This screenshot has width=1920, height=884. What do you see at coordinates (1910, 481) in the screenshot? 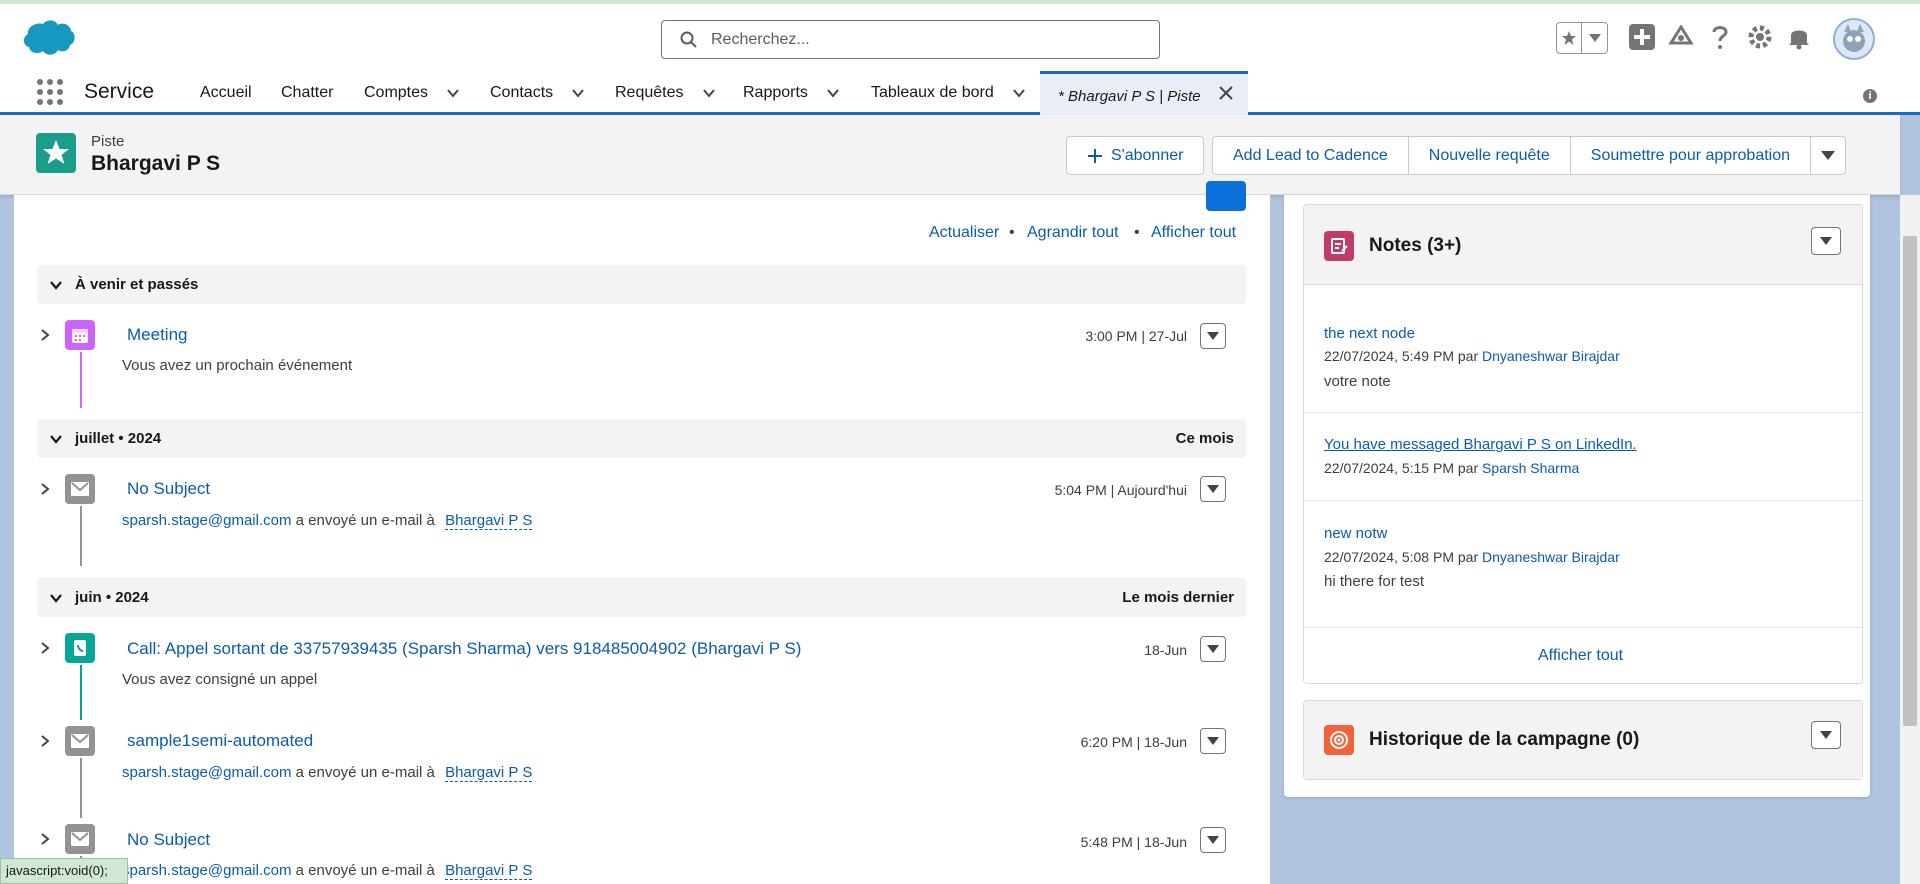
I see `scrollbar-thumb` at bounding box center [1910, 481].